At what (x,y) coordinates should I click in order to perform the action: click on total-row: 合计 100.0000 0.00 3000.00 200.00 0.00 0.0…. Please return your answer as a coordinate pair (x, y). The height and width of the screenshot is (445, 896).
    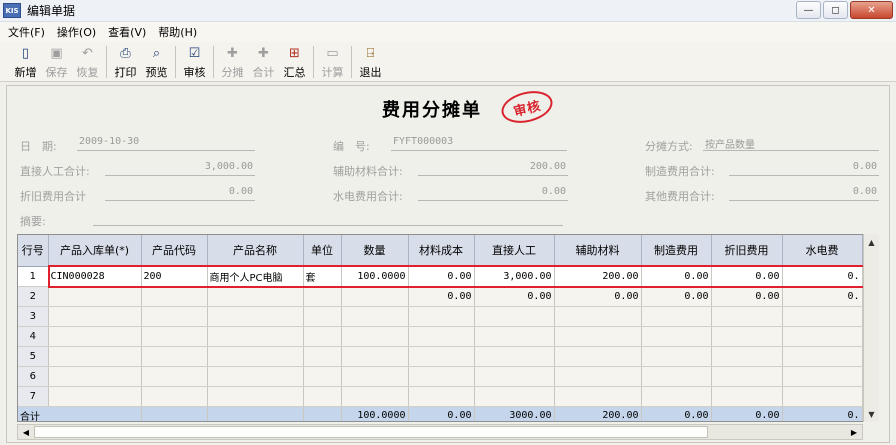
    Looking at the image, I should click on (440, 413).